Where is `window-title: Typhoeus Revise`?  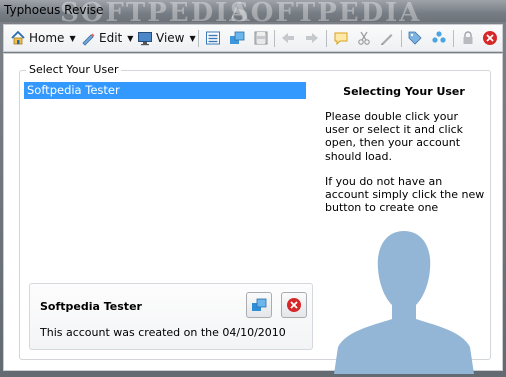 window-title: Typhoeus Revise is located at coordinates (54, 10).